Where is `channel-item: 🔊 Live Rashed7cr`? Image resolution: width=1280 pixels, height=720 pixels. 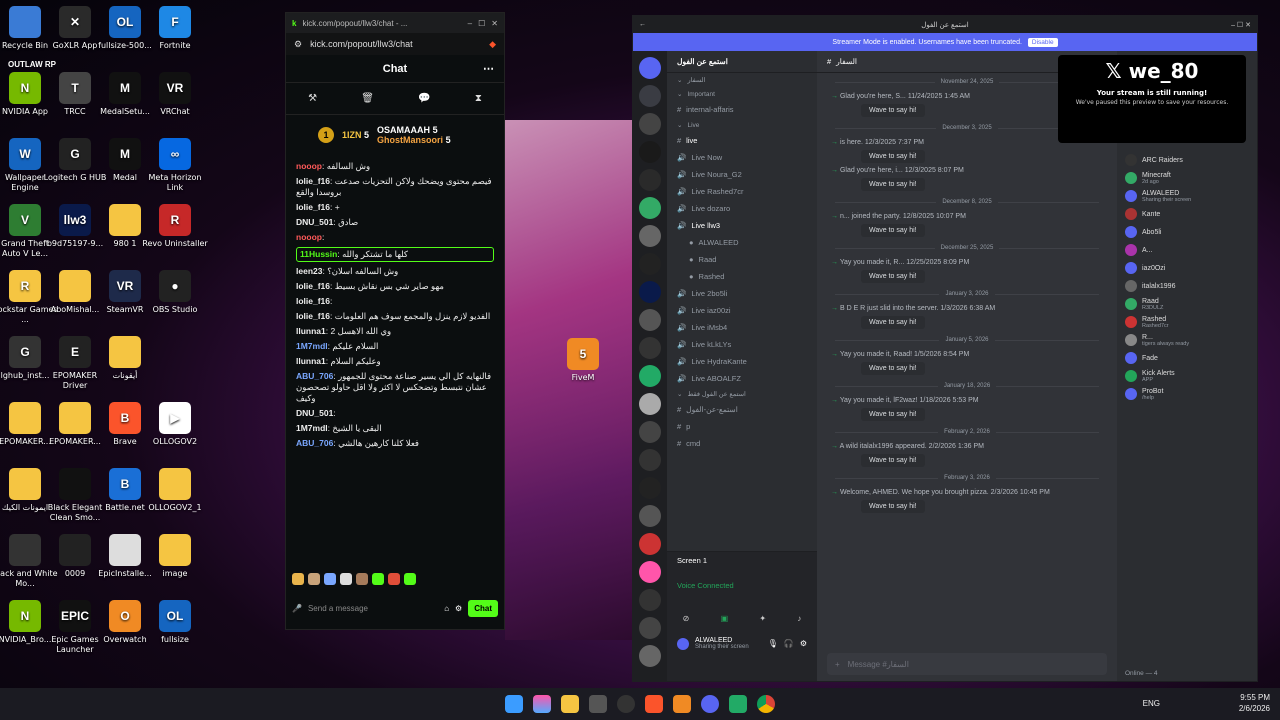 channel-item: 🔊 Live Rashed7cr is located at coordinates (742, 191).